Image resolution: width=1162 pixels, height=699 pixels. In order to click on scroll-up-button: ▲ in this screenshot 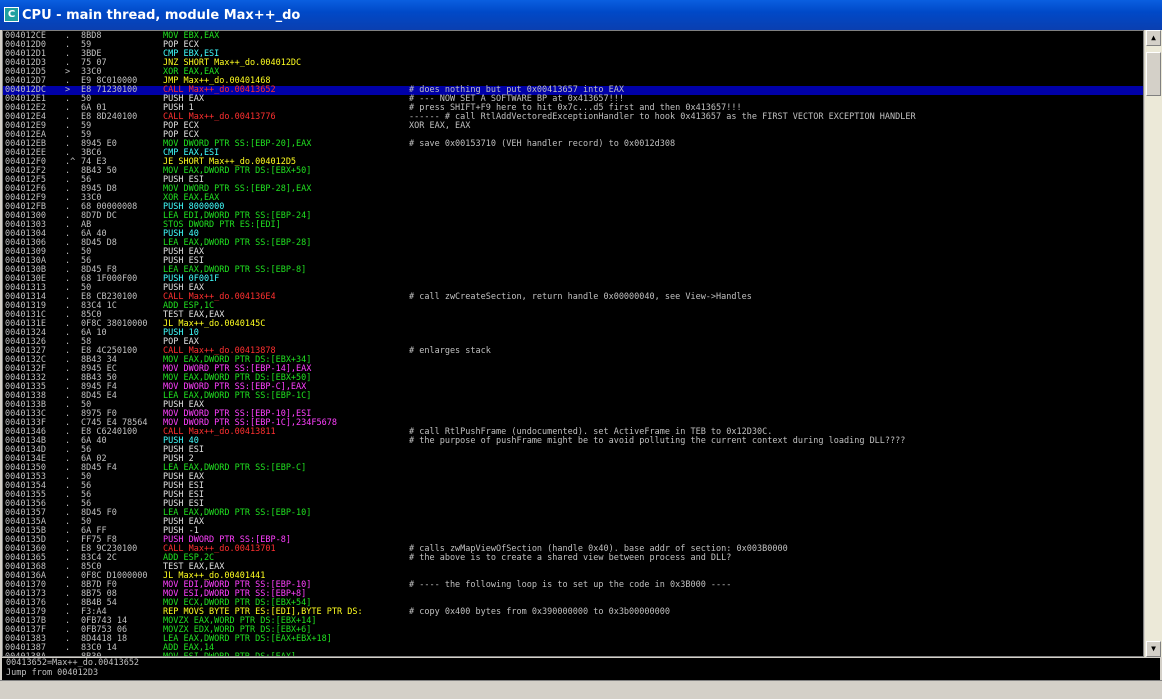, I will do `click(1153, 38)`.